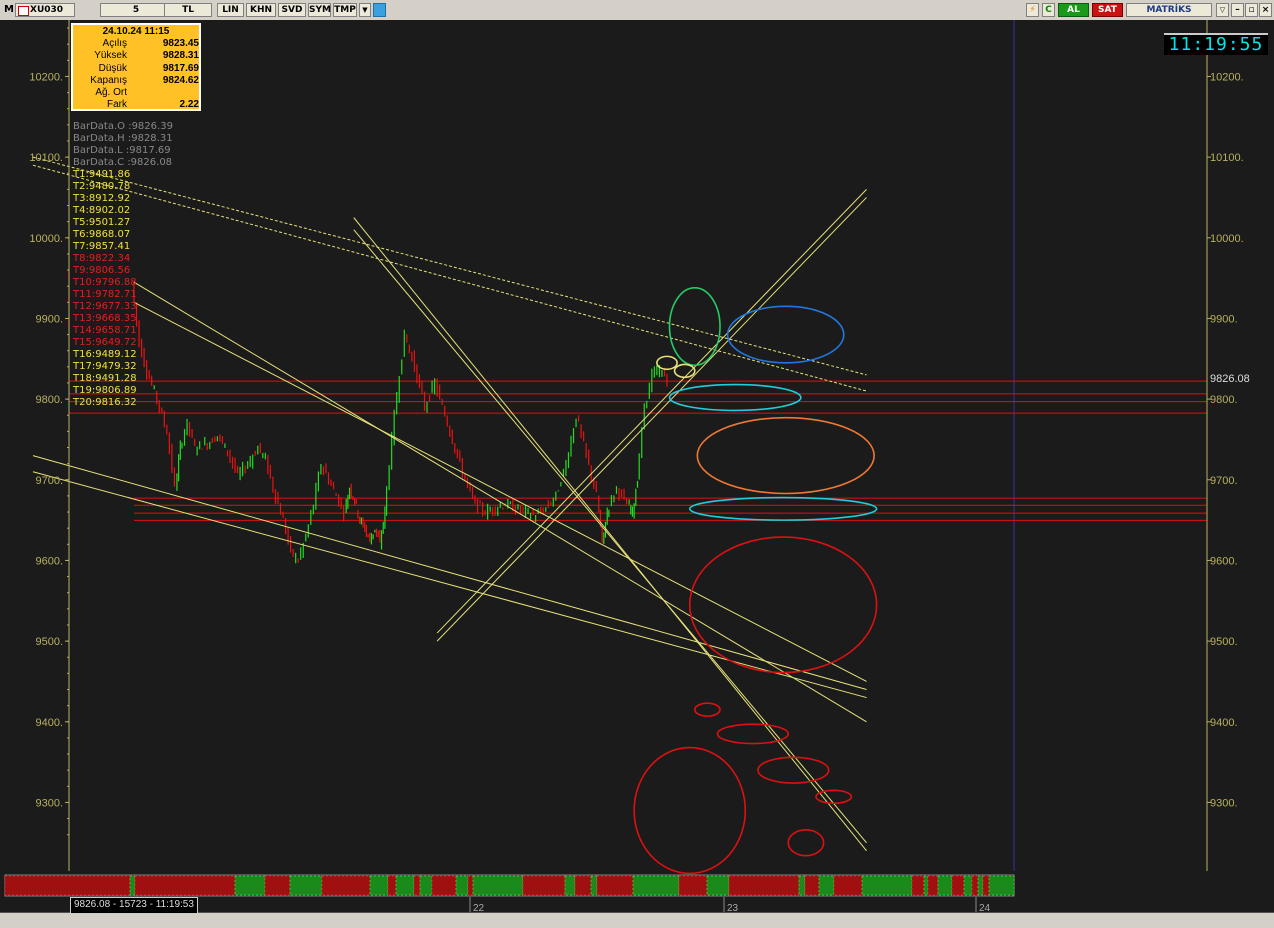 Image resolution: width=1274 pixels, height=928 pixels. Describe the element at coordinates (292, 10) in the screenshot. I see `svd-button: SVD` at that location.